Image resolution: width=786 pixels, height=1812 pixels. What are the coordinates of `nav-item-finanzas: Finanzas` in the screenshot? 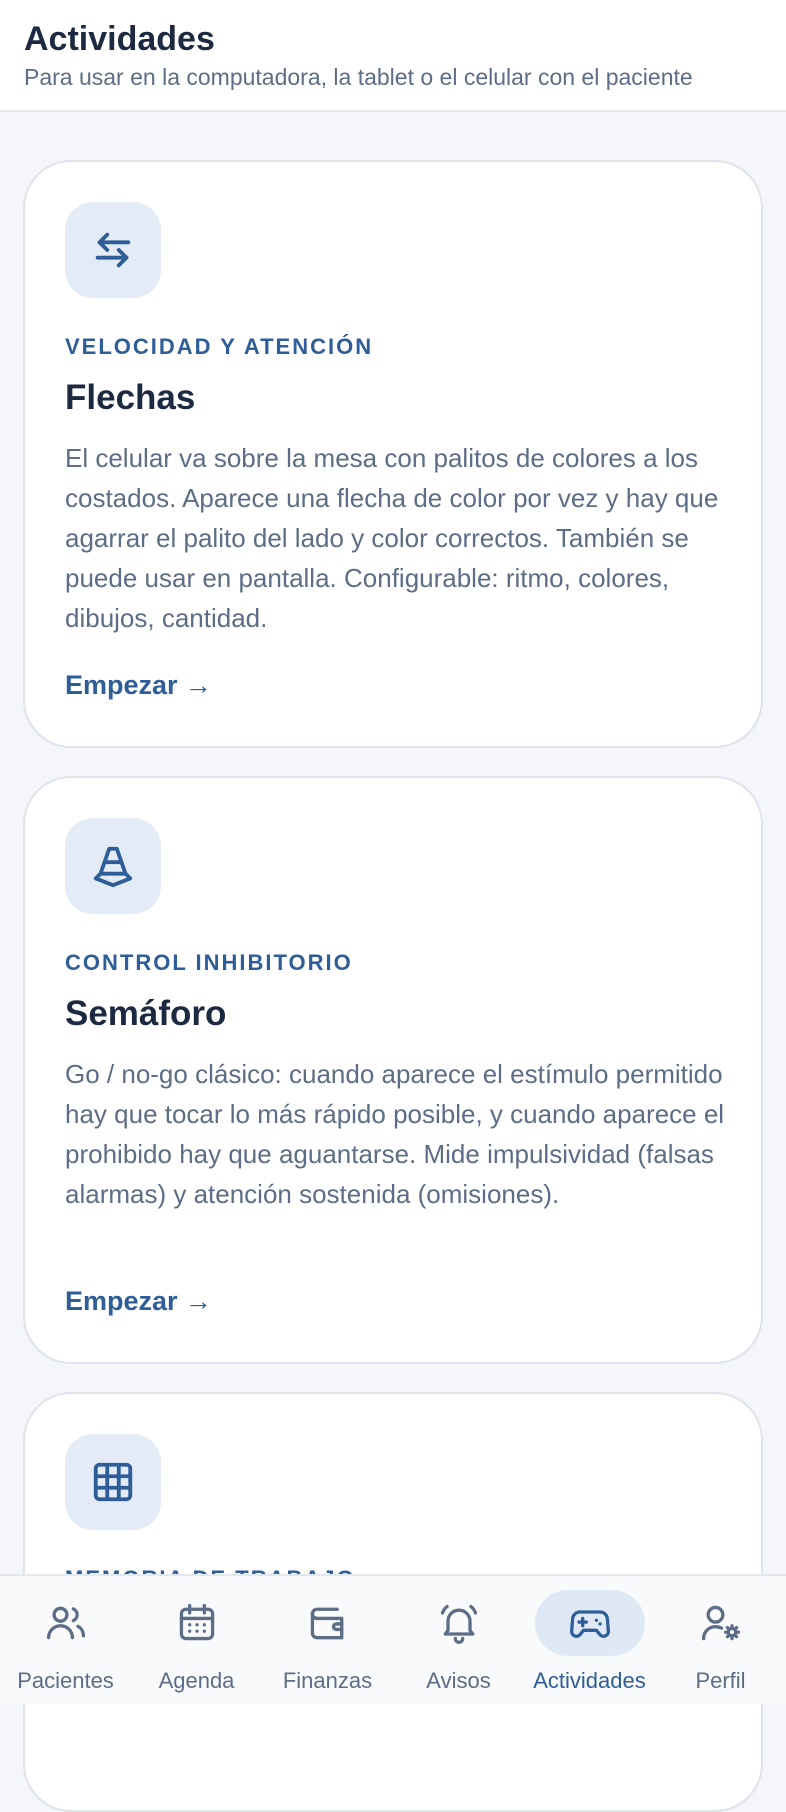 It's located at (327, 1640).